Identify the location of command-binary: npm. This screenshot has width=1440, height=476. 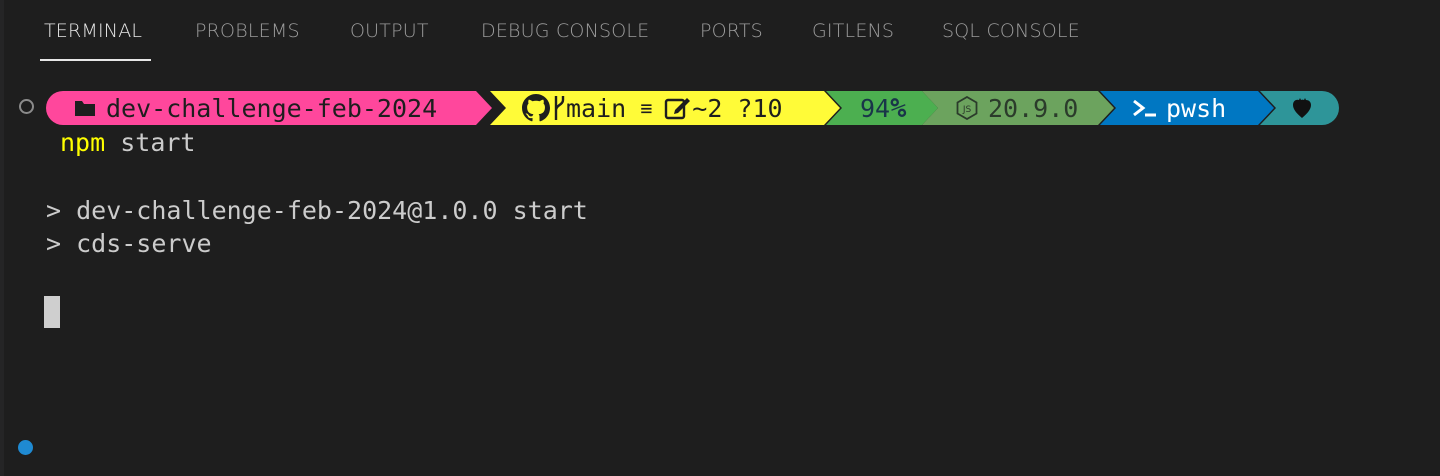
(83, 142).